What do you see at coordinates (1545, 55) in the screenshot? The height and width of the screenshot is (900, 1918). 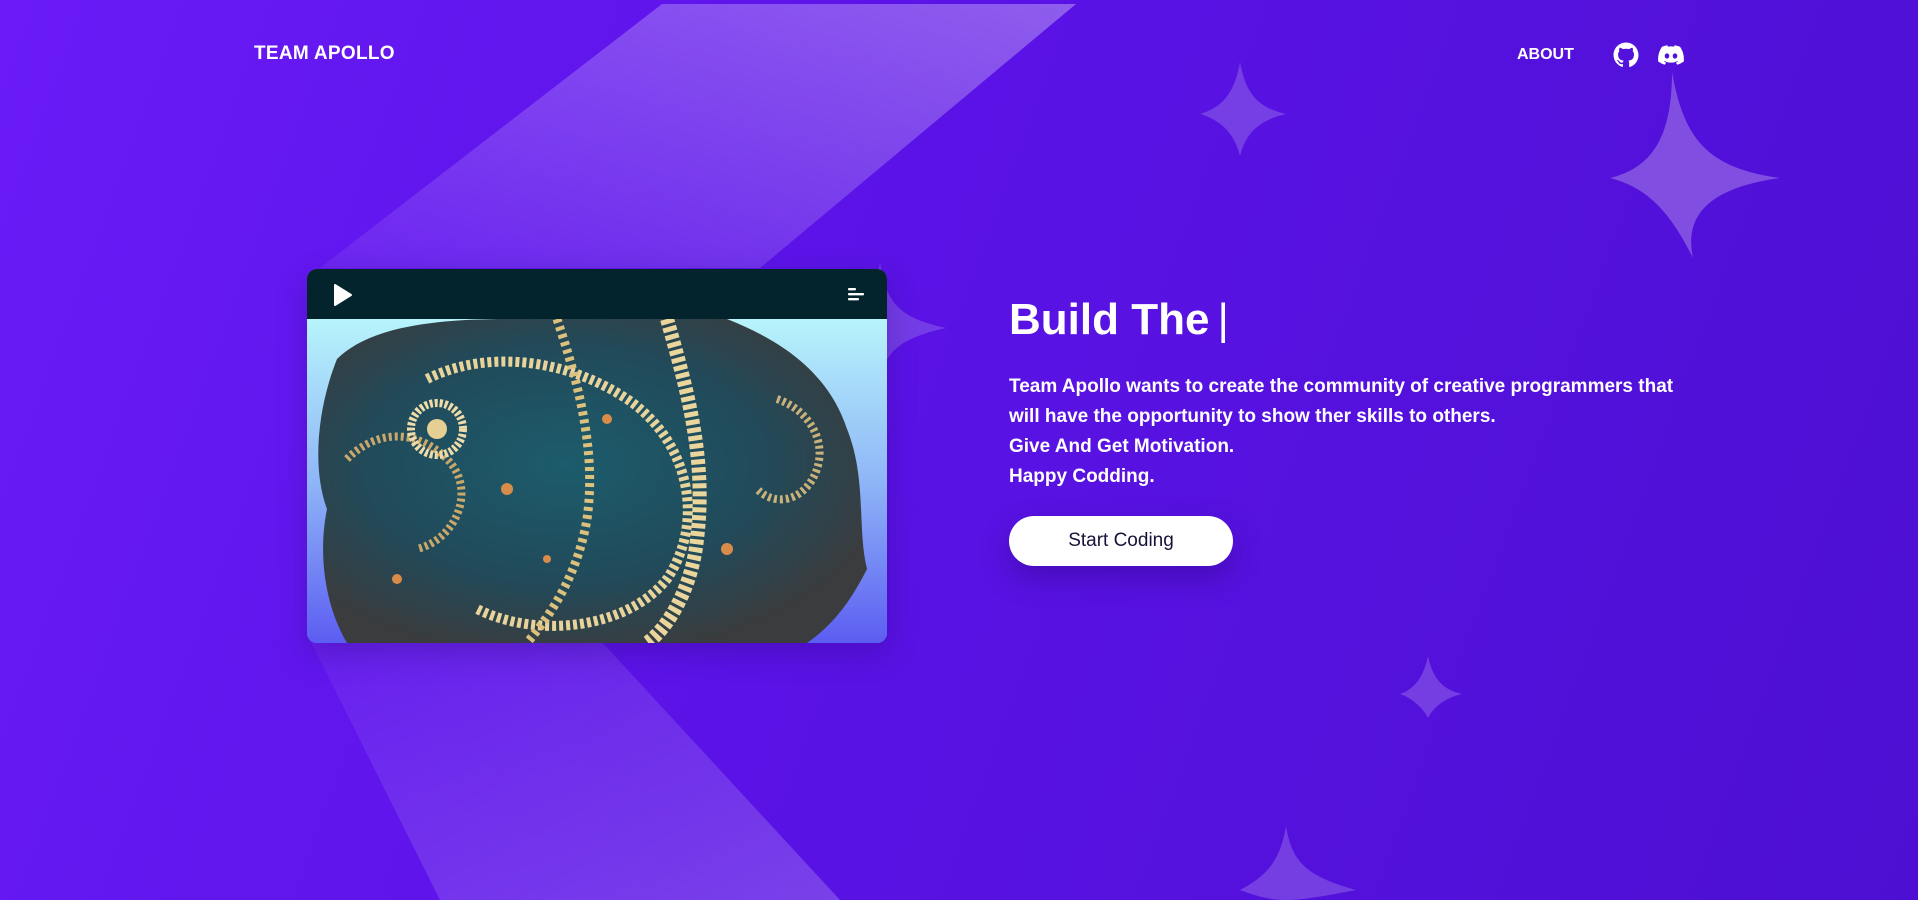 I see `nav-link-about: ABOUT` at bounding box center [1545, 55].